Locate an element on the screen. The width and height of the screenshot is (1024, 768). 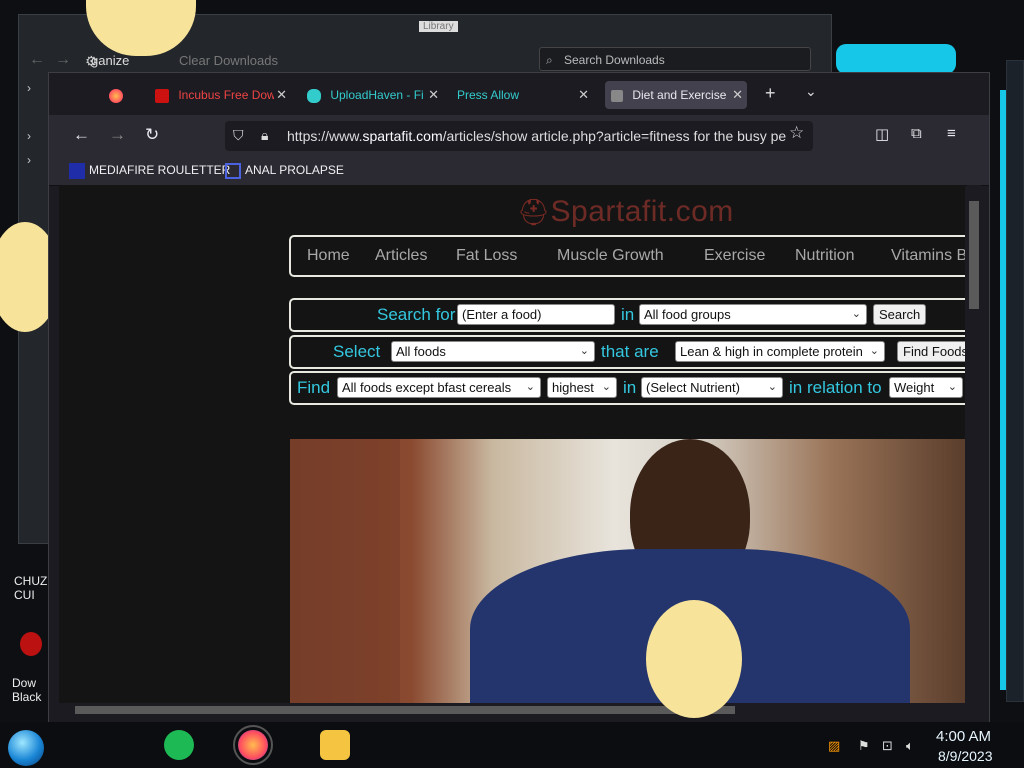
horizontal-scrollbar is located at coordinates (512, 710).